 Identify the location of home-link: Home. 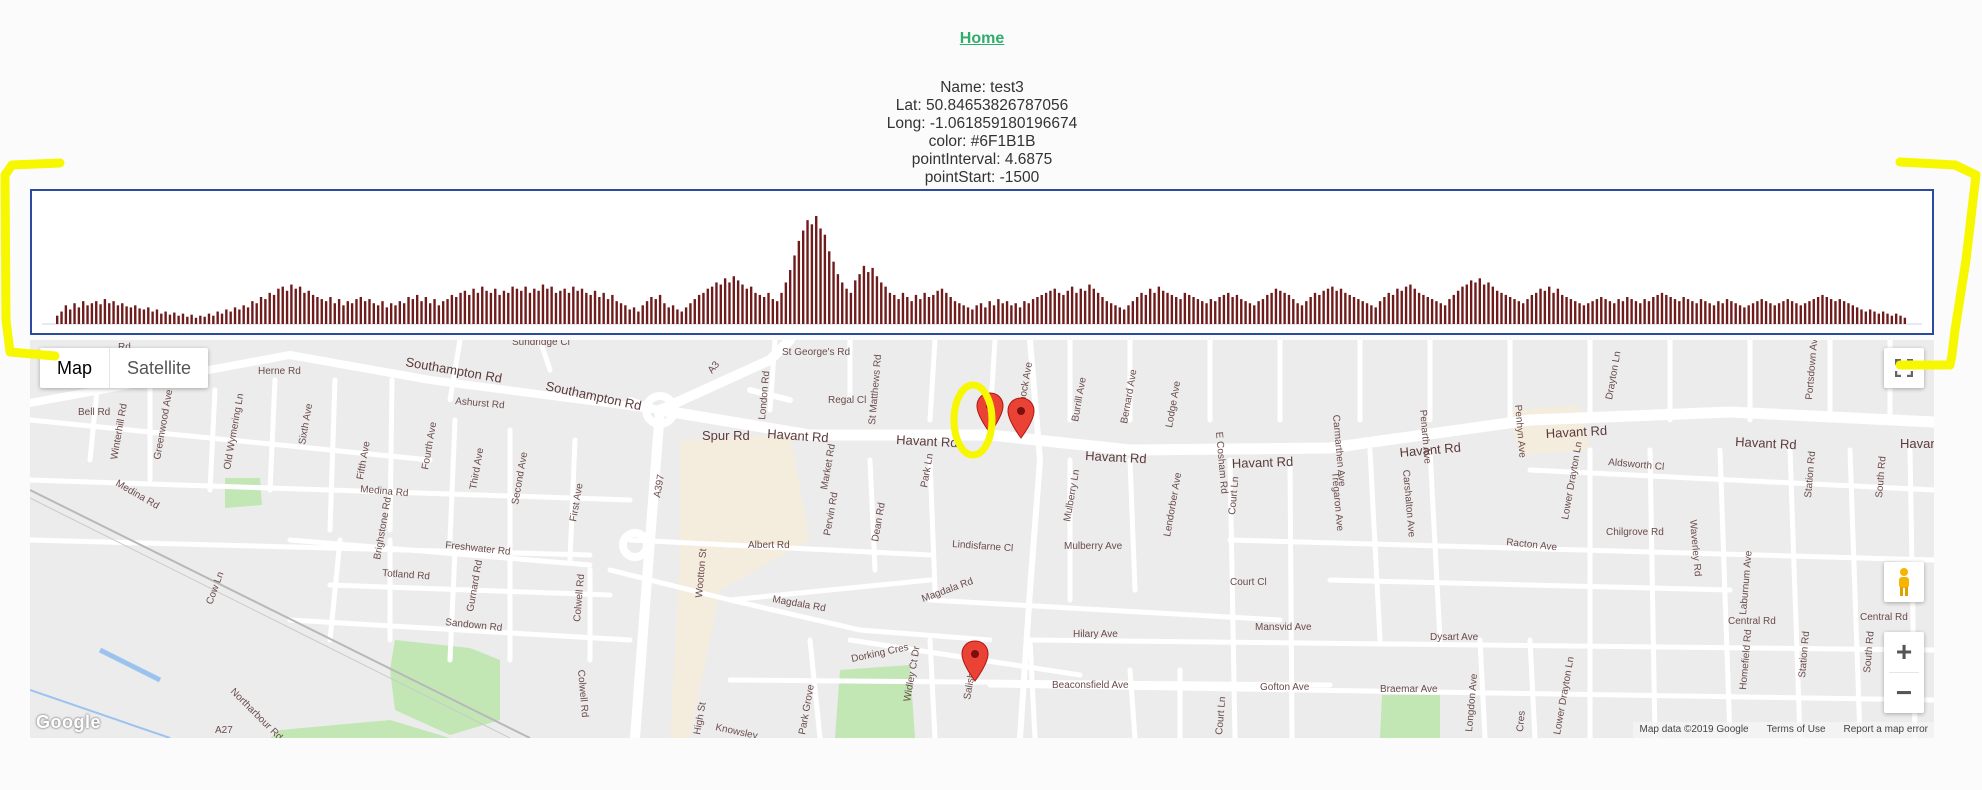
(982, 39).